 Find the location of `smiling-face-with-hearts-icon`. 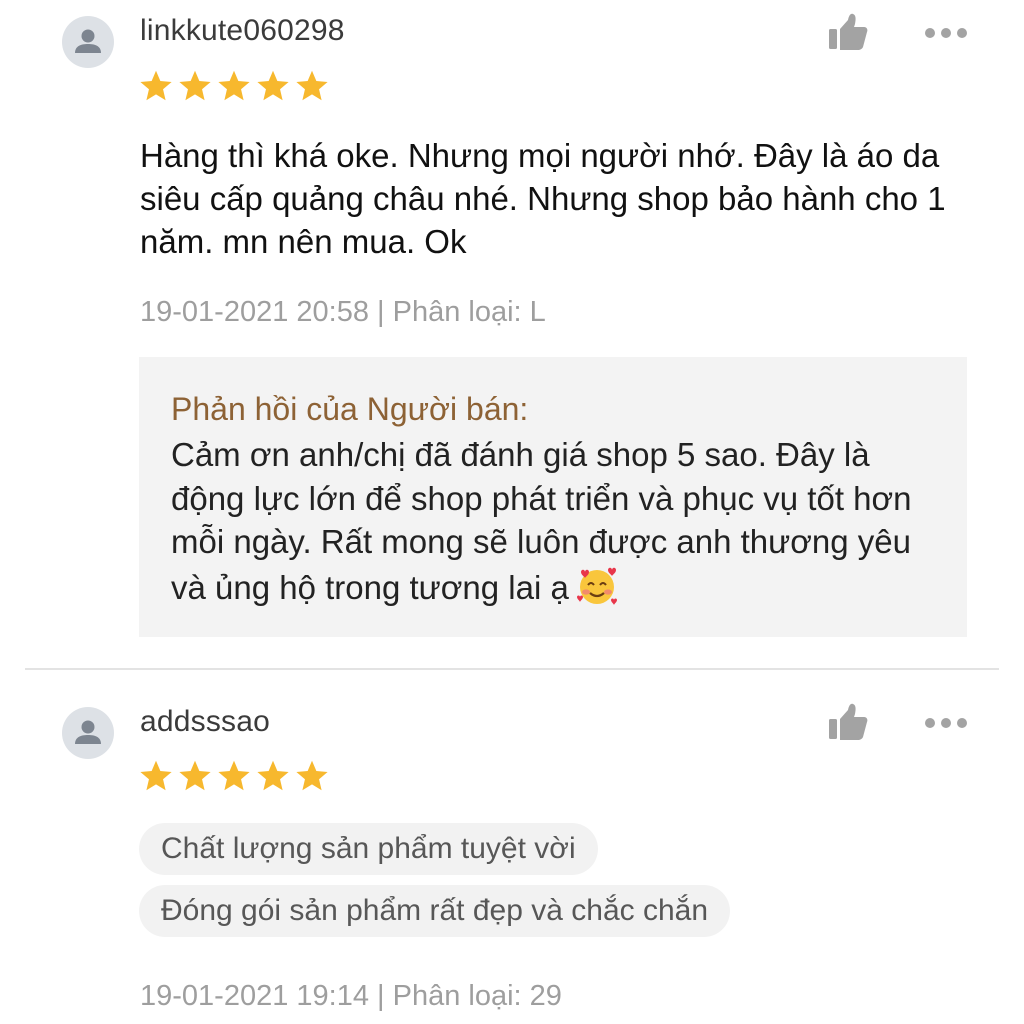

smiling-face-with-hearts-icon is located at coordinates (596, 586).